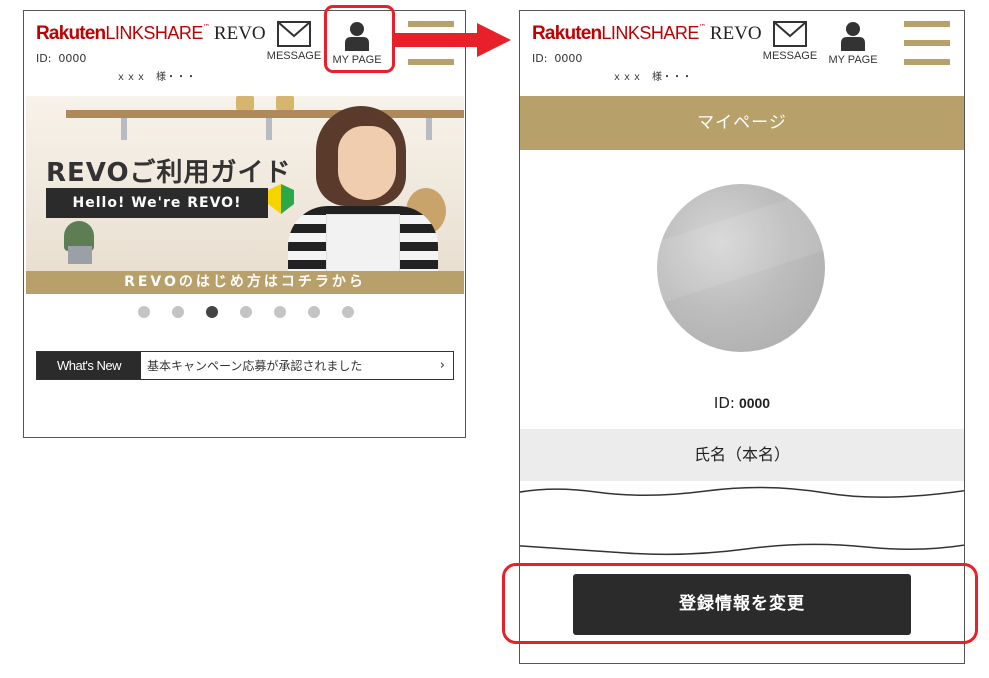 This screenshot has height=678, width=989. I want to click on chevron-right-icon: ›, so click(442, 365).